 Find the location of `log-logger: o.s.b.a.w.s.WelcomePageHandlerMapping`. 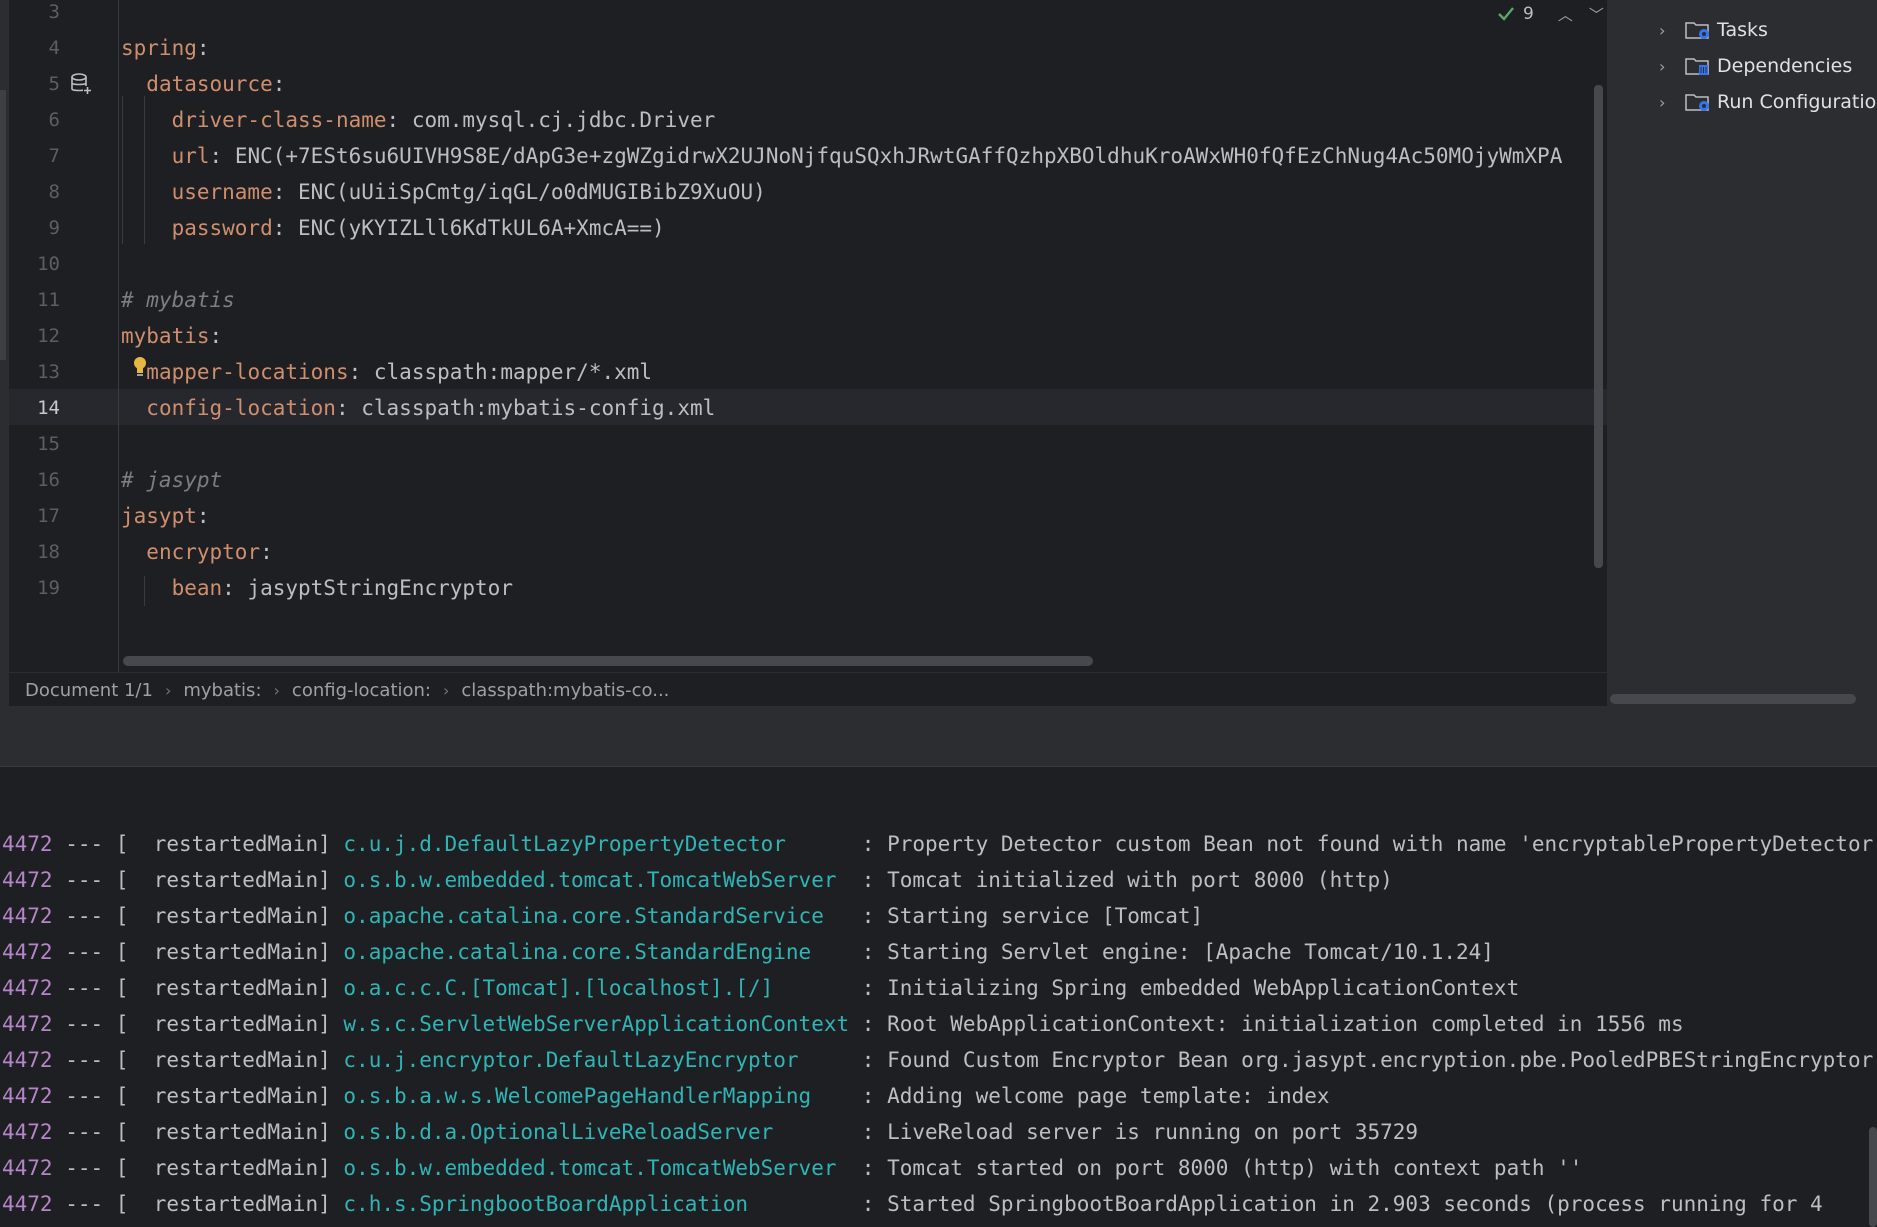

log-logger: o.s.b.a.w.s.WelcomePageHandlerMapping is located at coordinates (602, 1096).